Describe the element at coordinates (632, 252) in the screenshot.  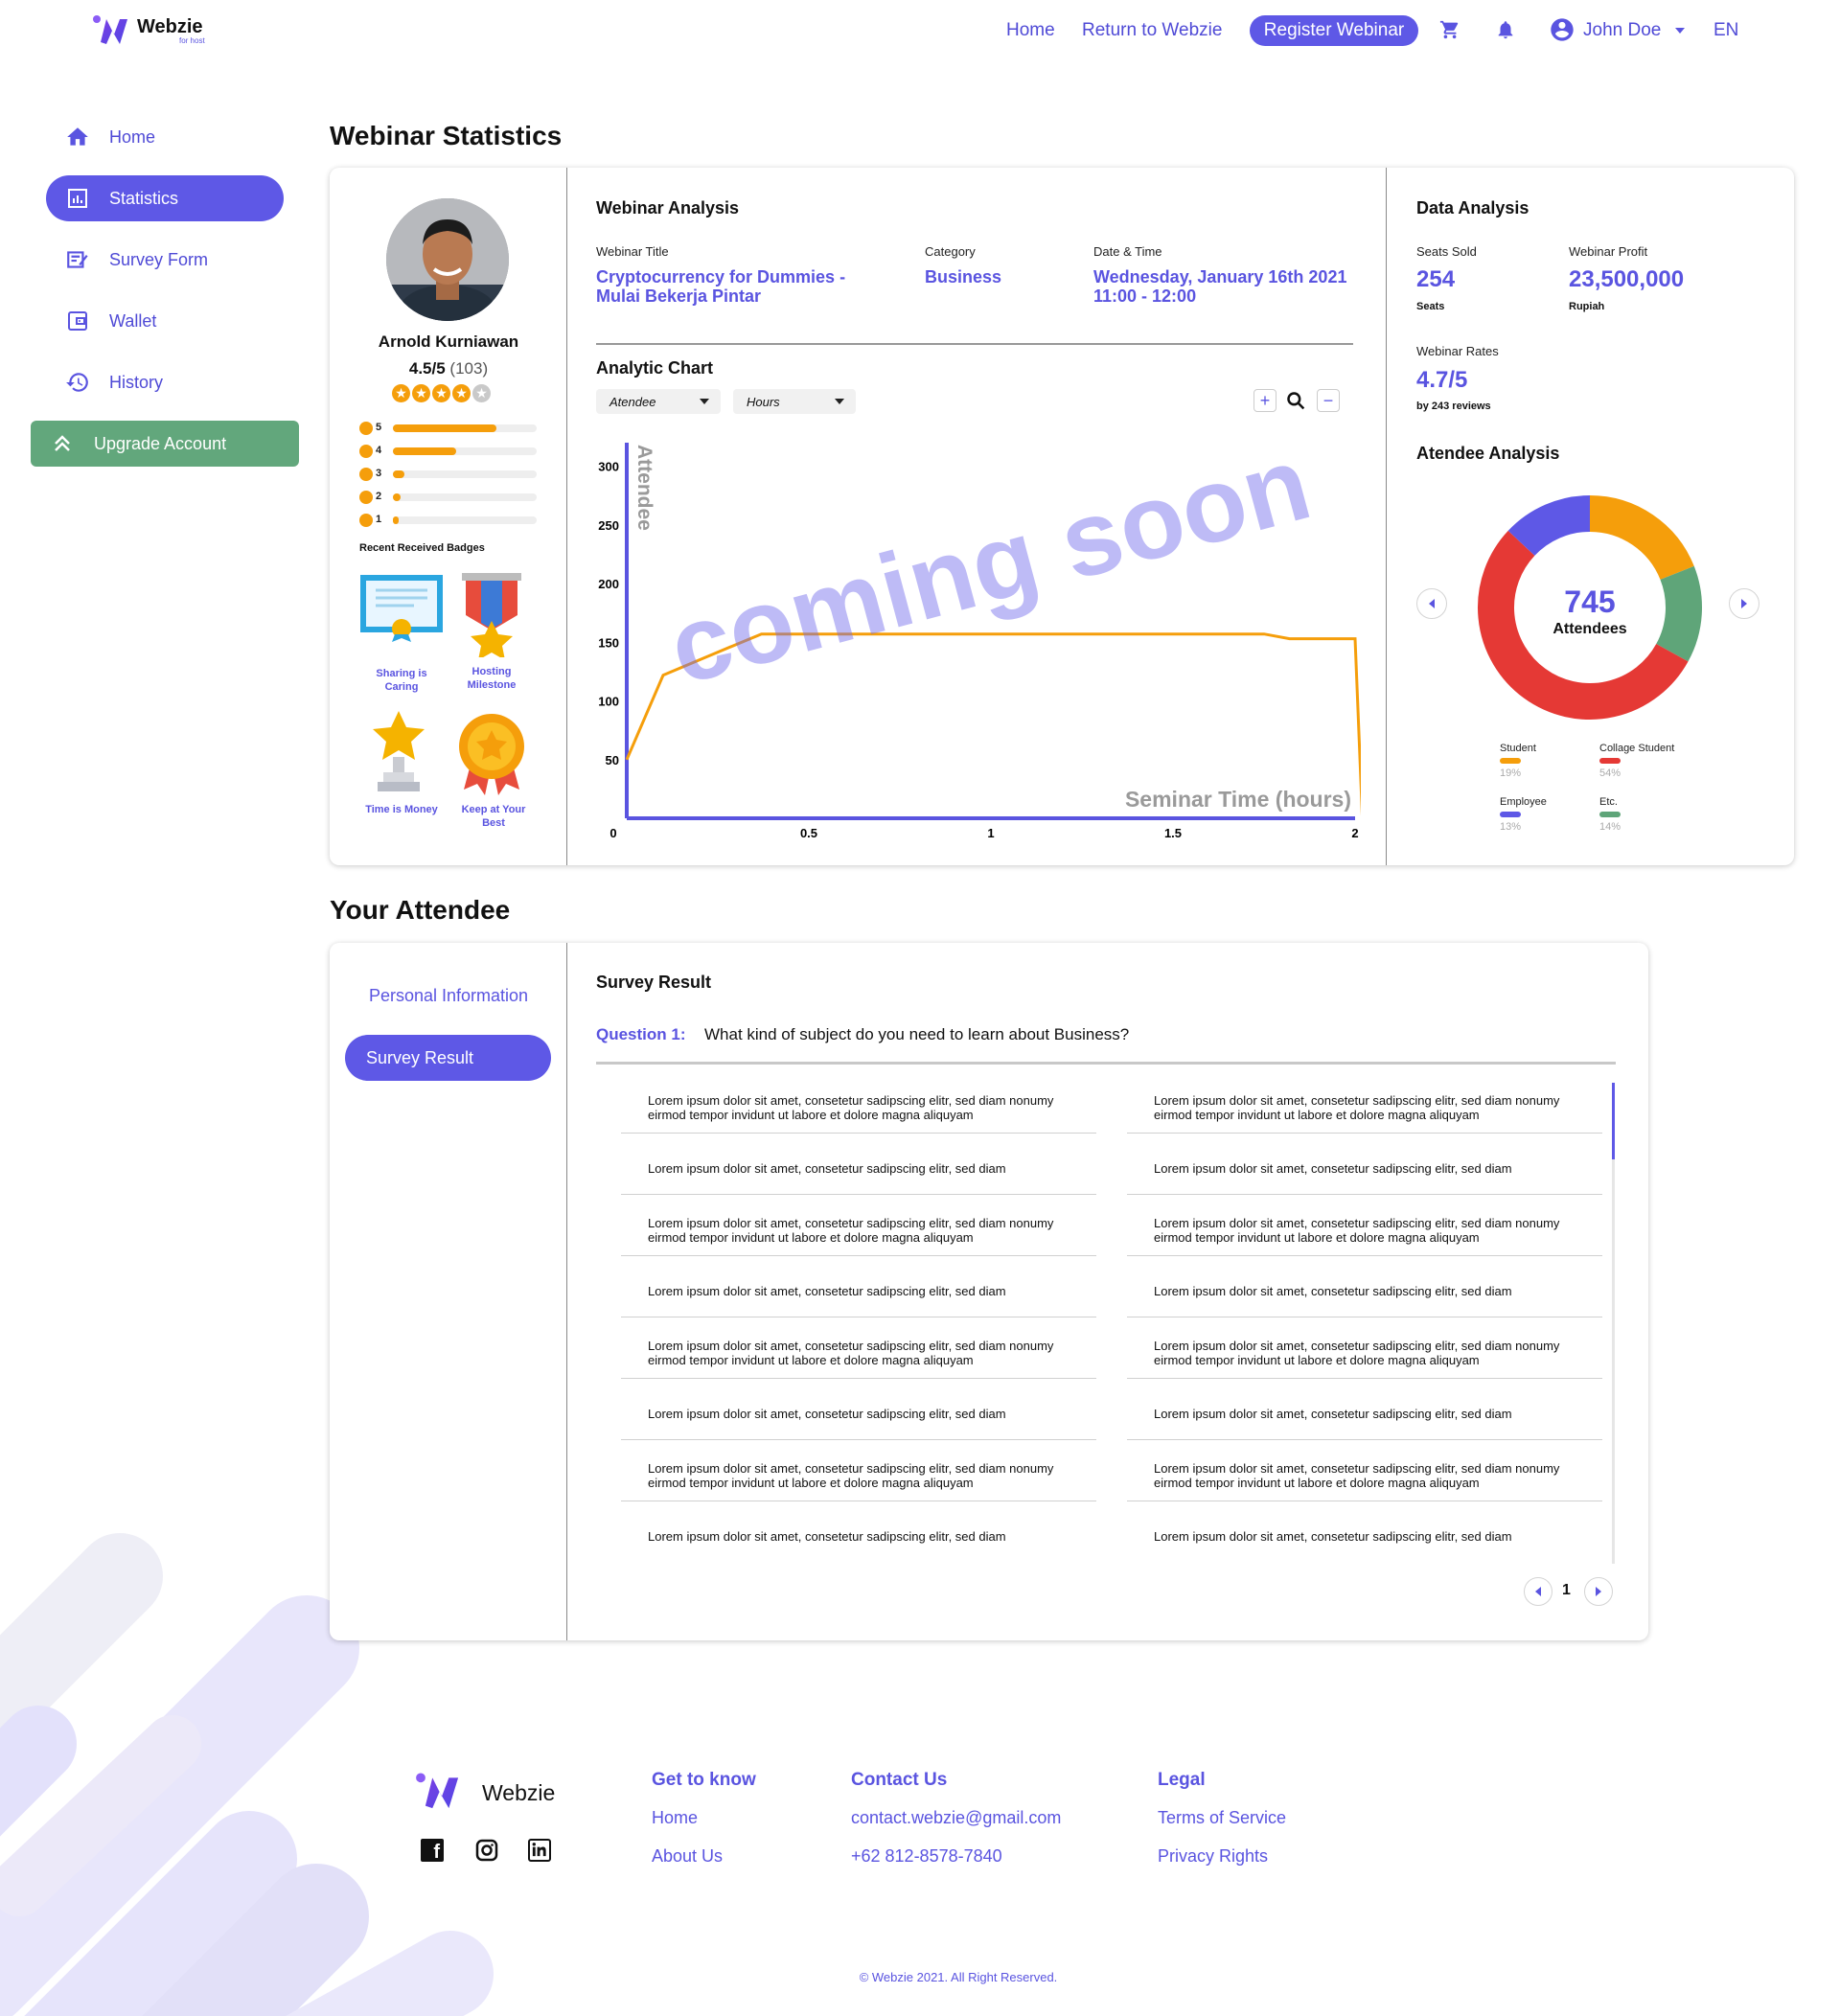
I see `webinar-title-label: Webinar Title` at that location.